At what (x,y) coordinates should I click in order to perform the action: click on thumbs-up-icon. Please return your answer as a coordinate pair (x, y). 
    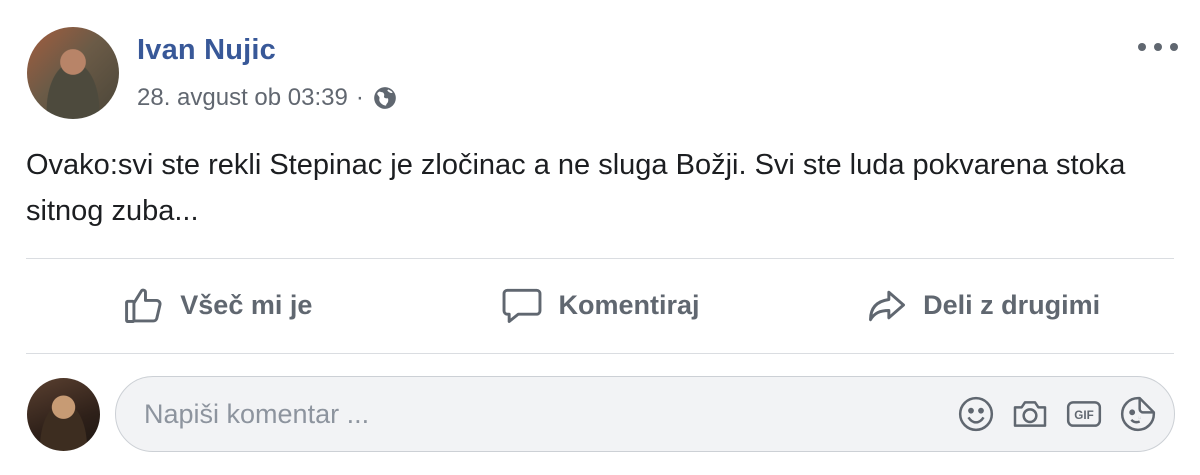
    Looking at the image, I should click on (143, 305).